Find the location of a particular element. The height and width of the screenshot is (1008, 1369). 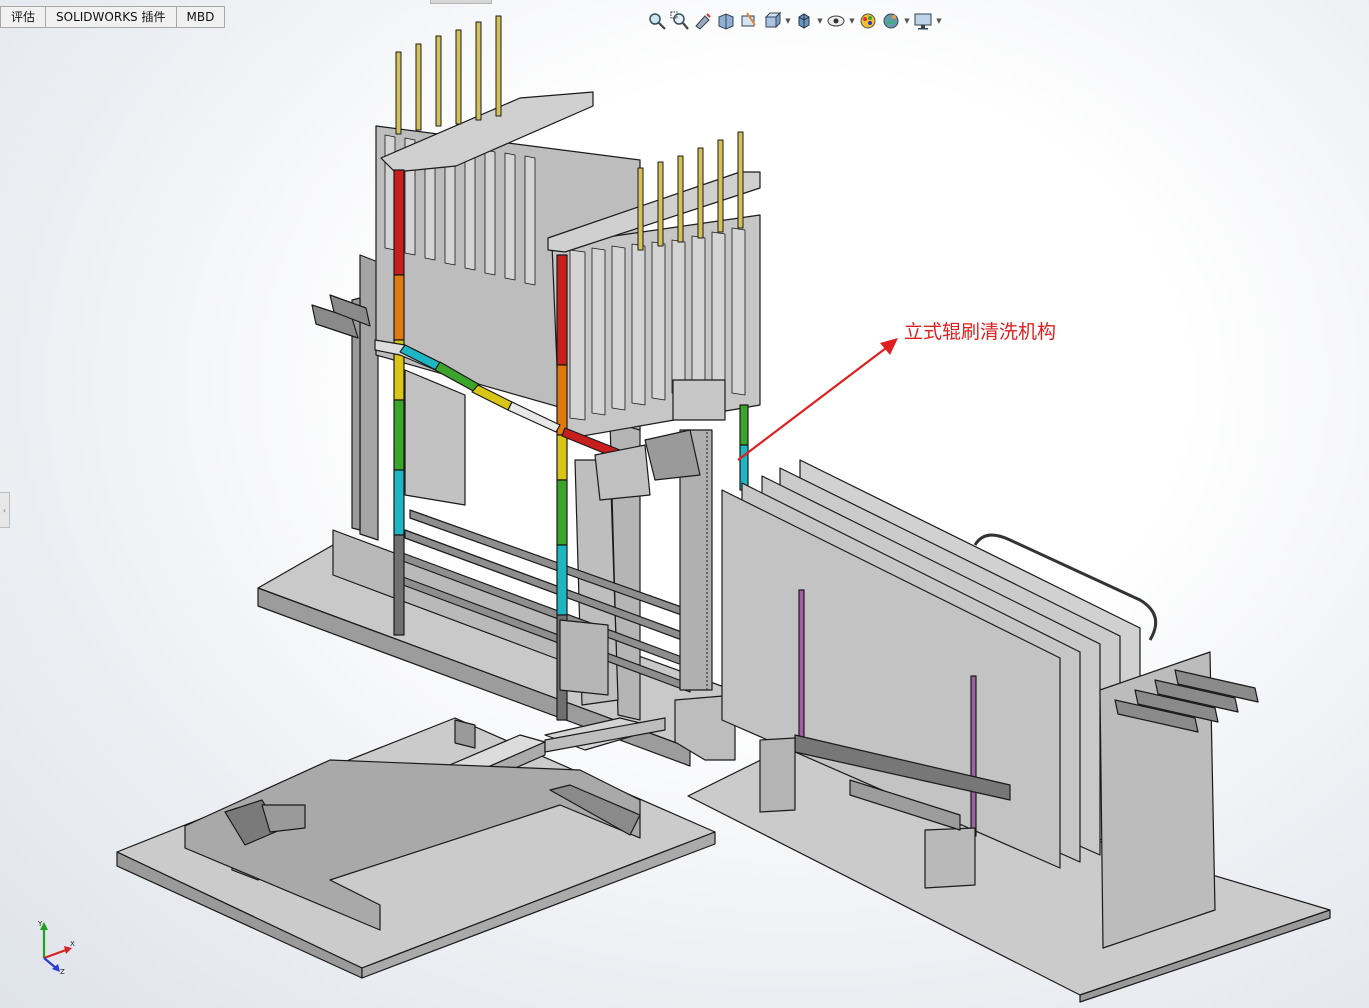

heads-up-view-toolbar: ▼ ▼ ▼ ▼ ▼ is located at coordinates (794, 21).